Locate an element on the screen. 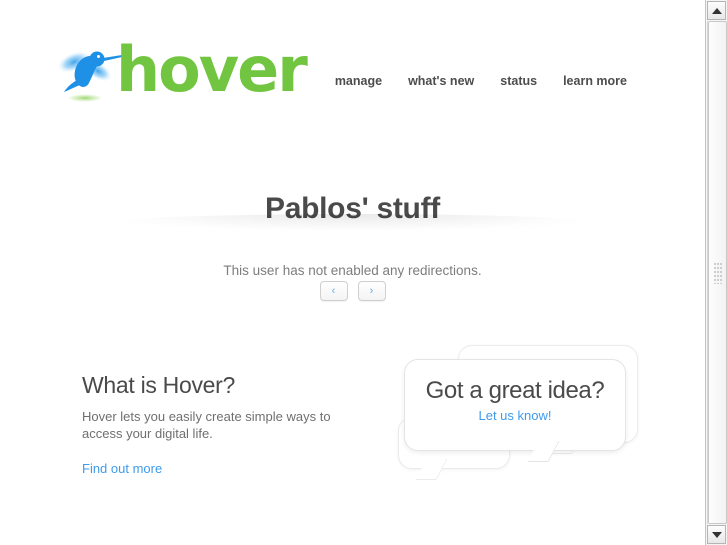 The width and height of the screenshot is (727, 545). triangle-down-icon is located at coordinates (716, 534).